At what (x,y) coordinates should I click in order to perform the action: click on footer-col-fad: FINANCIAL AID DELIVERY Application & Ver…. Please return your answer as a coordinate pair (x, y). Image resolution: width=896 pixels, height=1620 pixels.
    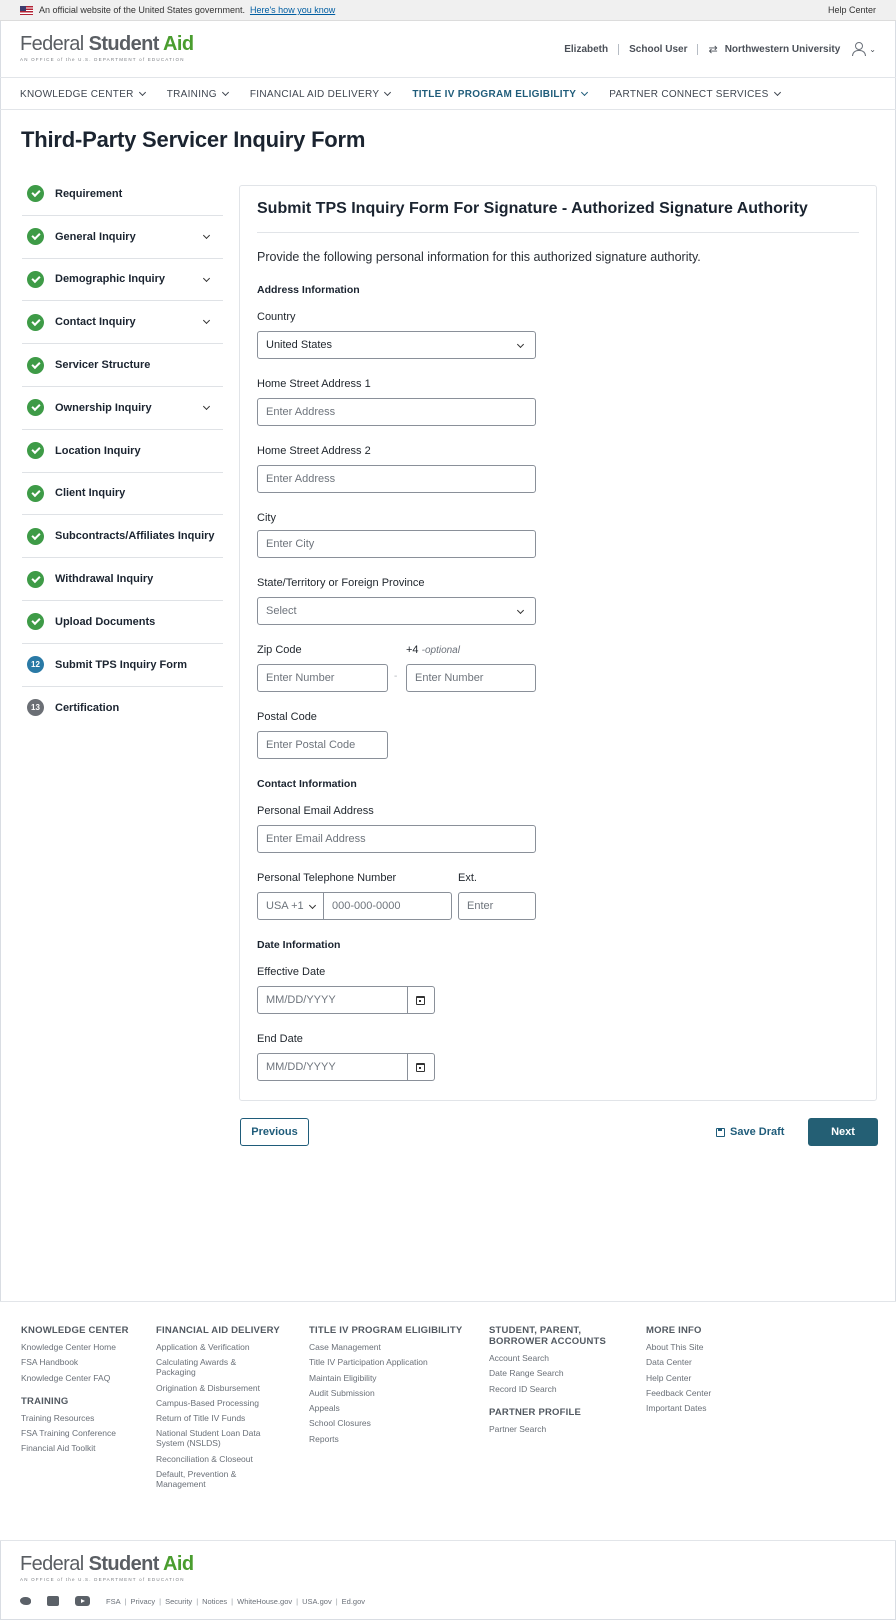
    Looking at the image, I should click on (218, 1409).